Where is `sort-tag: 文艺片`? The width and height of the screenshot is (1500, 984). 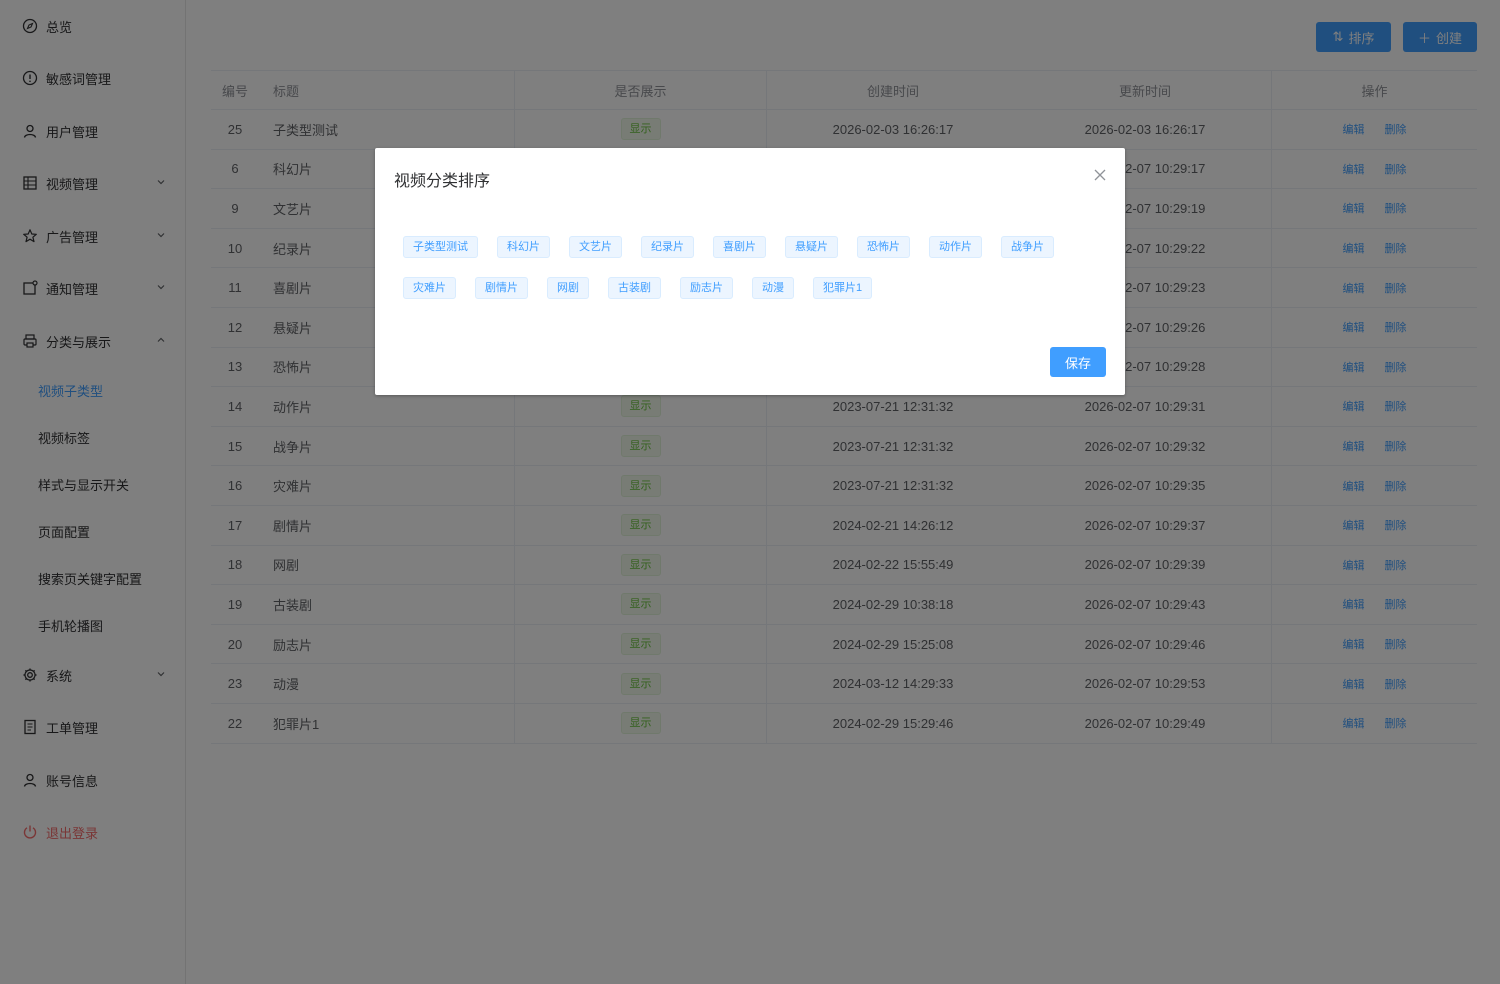 sort-tag: 文艺片 is located at coordinates (595, 247).